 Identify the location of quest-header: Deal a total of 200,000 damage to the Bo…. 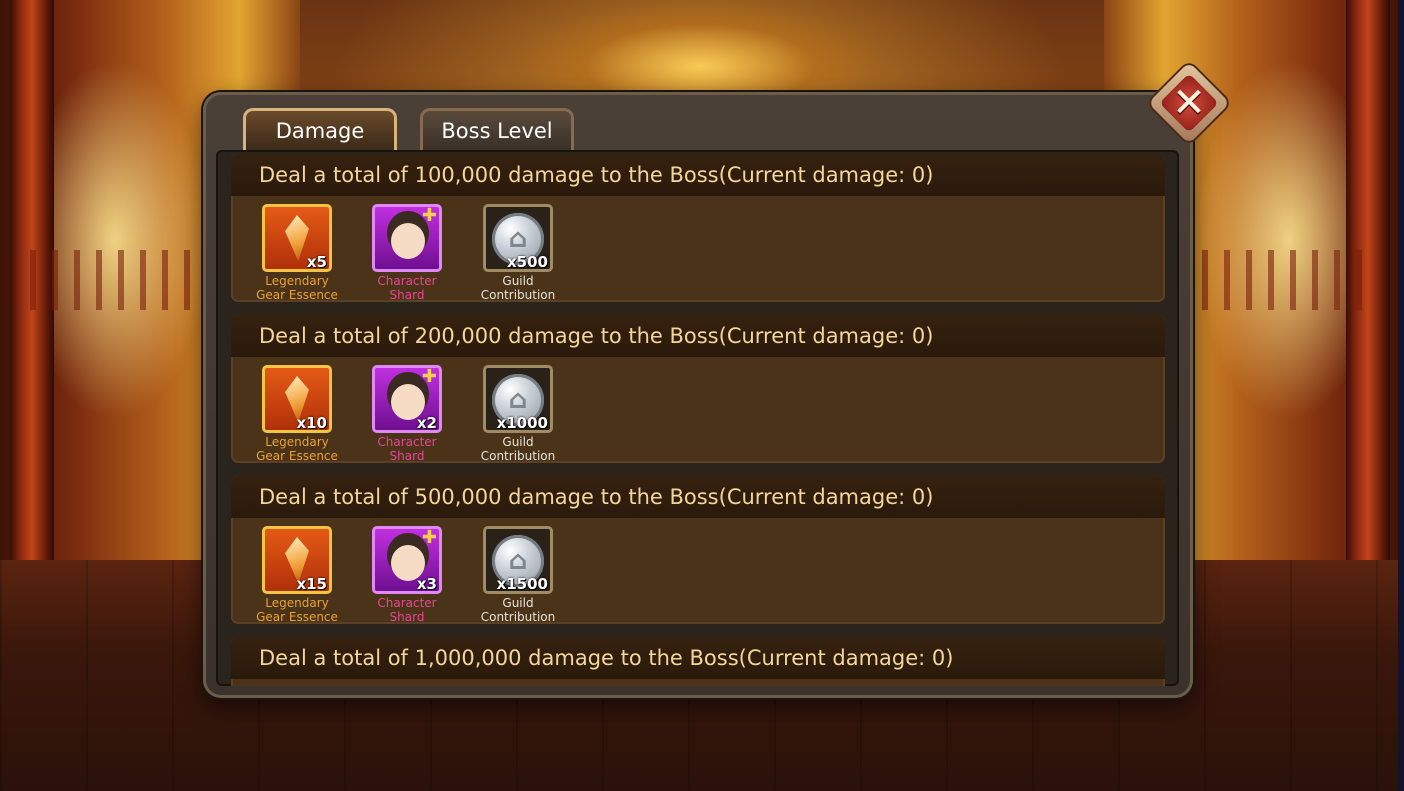
(698, 336).